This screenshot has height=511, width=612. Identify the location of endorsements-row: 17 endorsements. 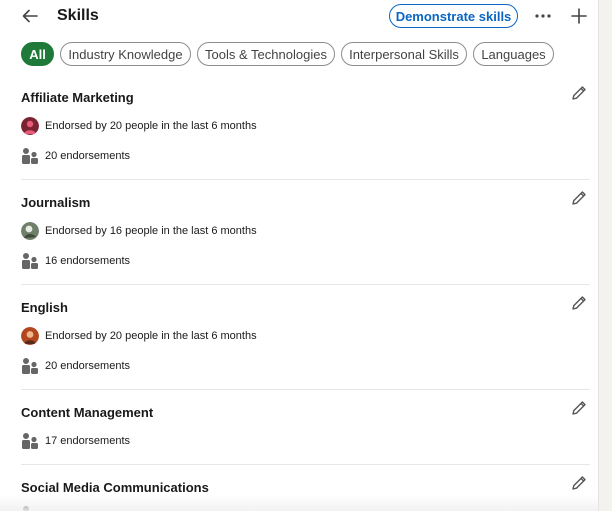
(75, 441).